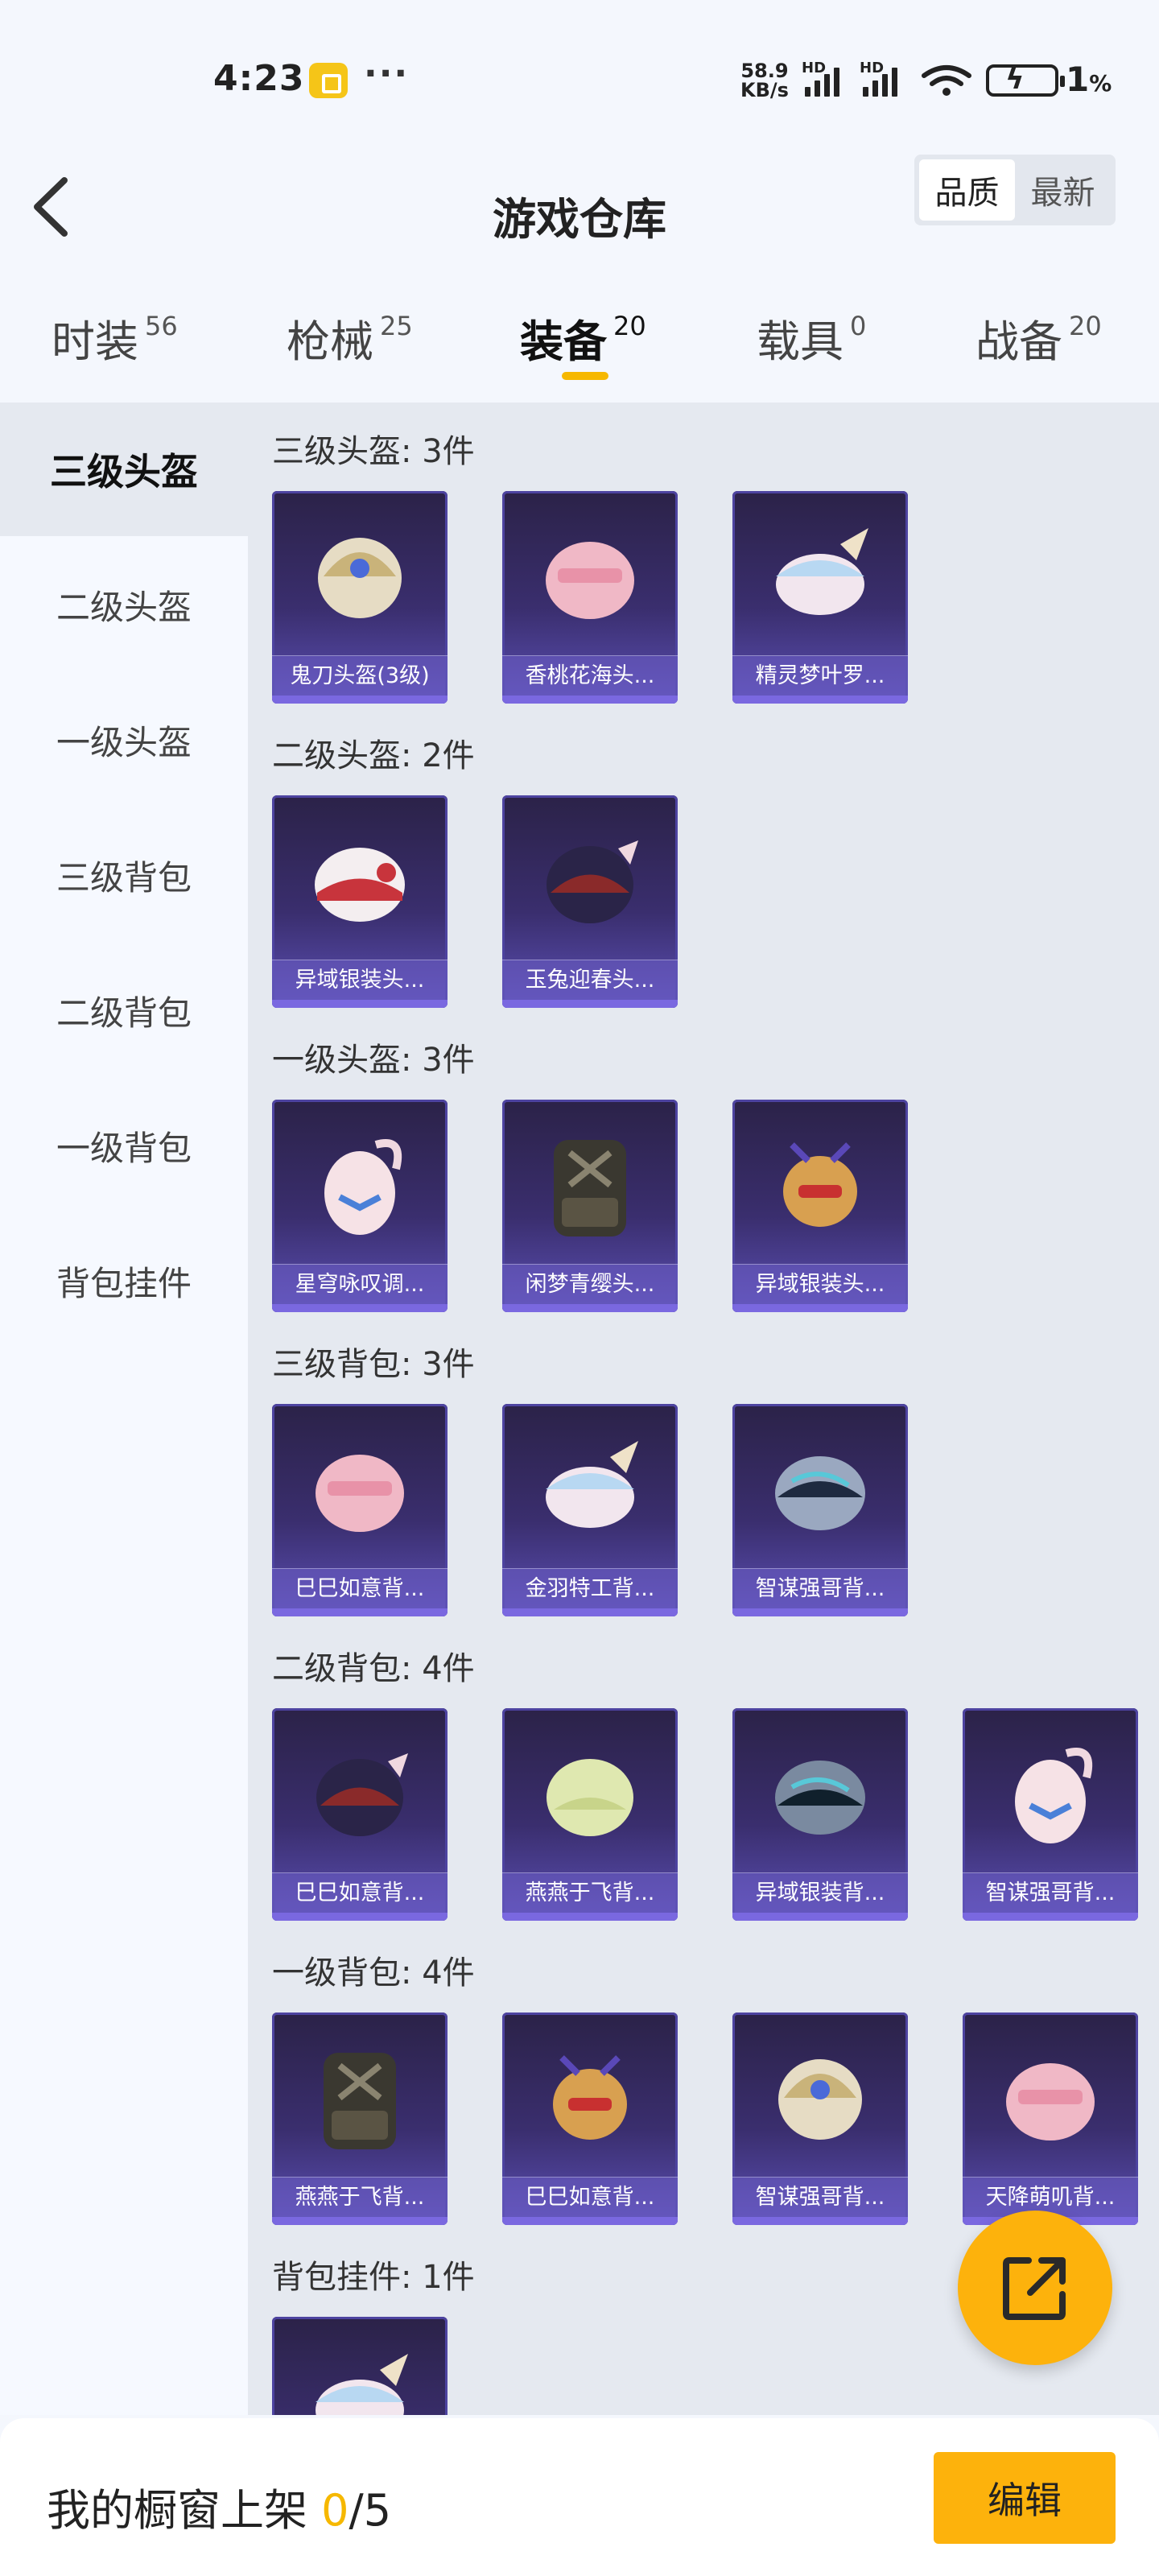 This screenshot has height=2576, width=1159. Describe the element at coordinates (1100, 83) in the screenshot. I see `battery-unit: %` at that location.